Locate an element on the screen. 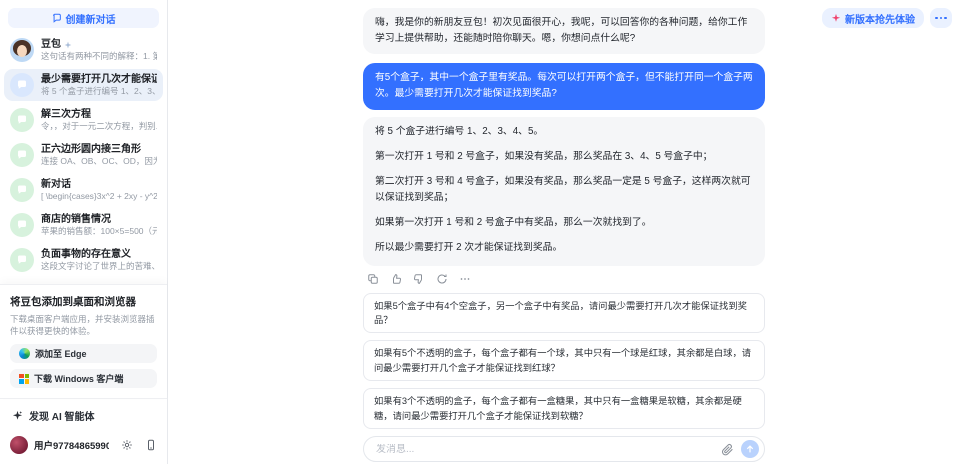 The width and height of the screenshot is (960, 464). promo-description: 下载桌面客户端应用，并安装浏览器插件以获得更快的体验。 is located at coordinates (82, 325).